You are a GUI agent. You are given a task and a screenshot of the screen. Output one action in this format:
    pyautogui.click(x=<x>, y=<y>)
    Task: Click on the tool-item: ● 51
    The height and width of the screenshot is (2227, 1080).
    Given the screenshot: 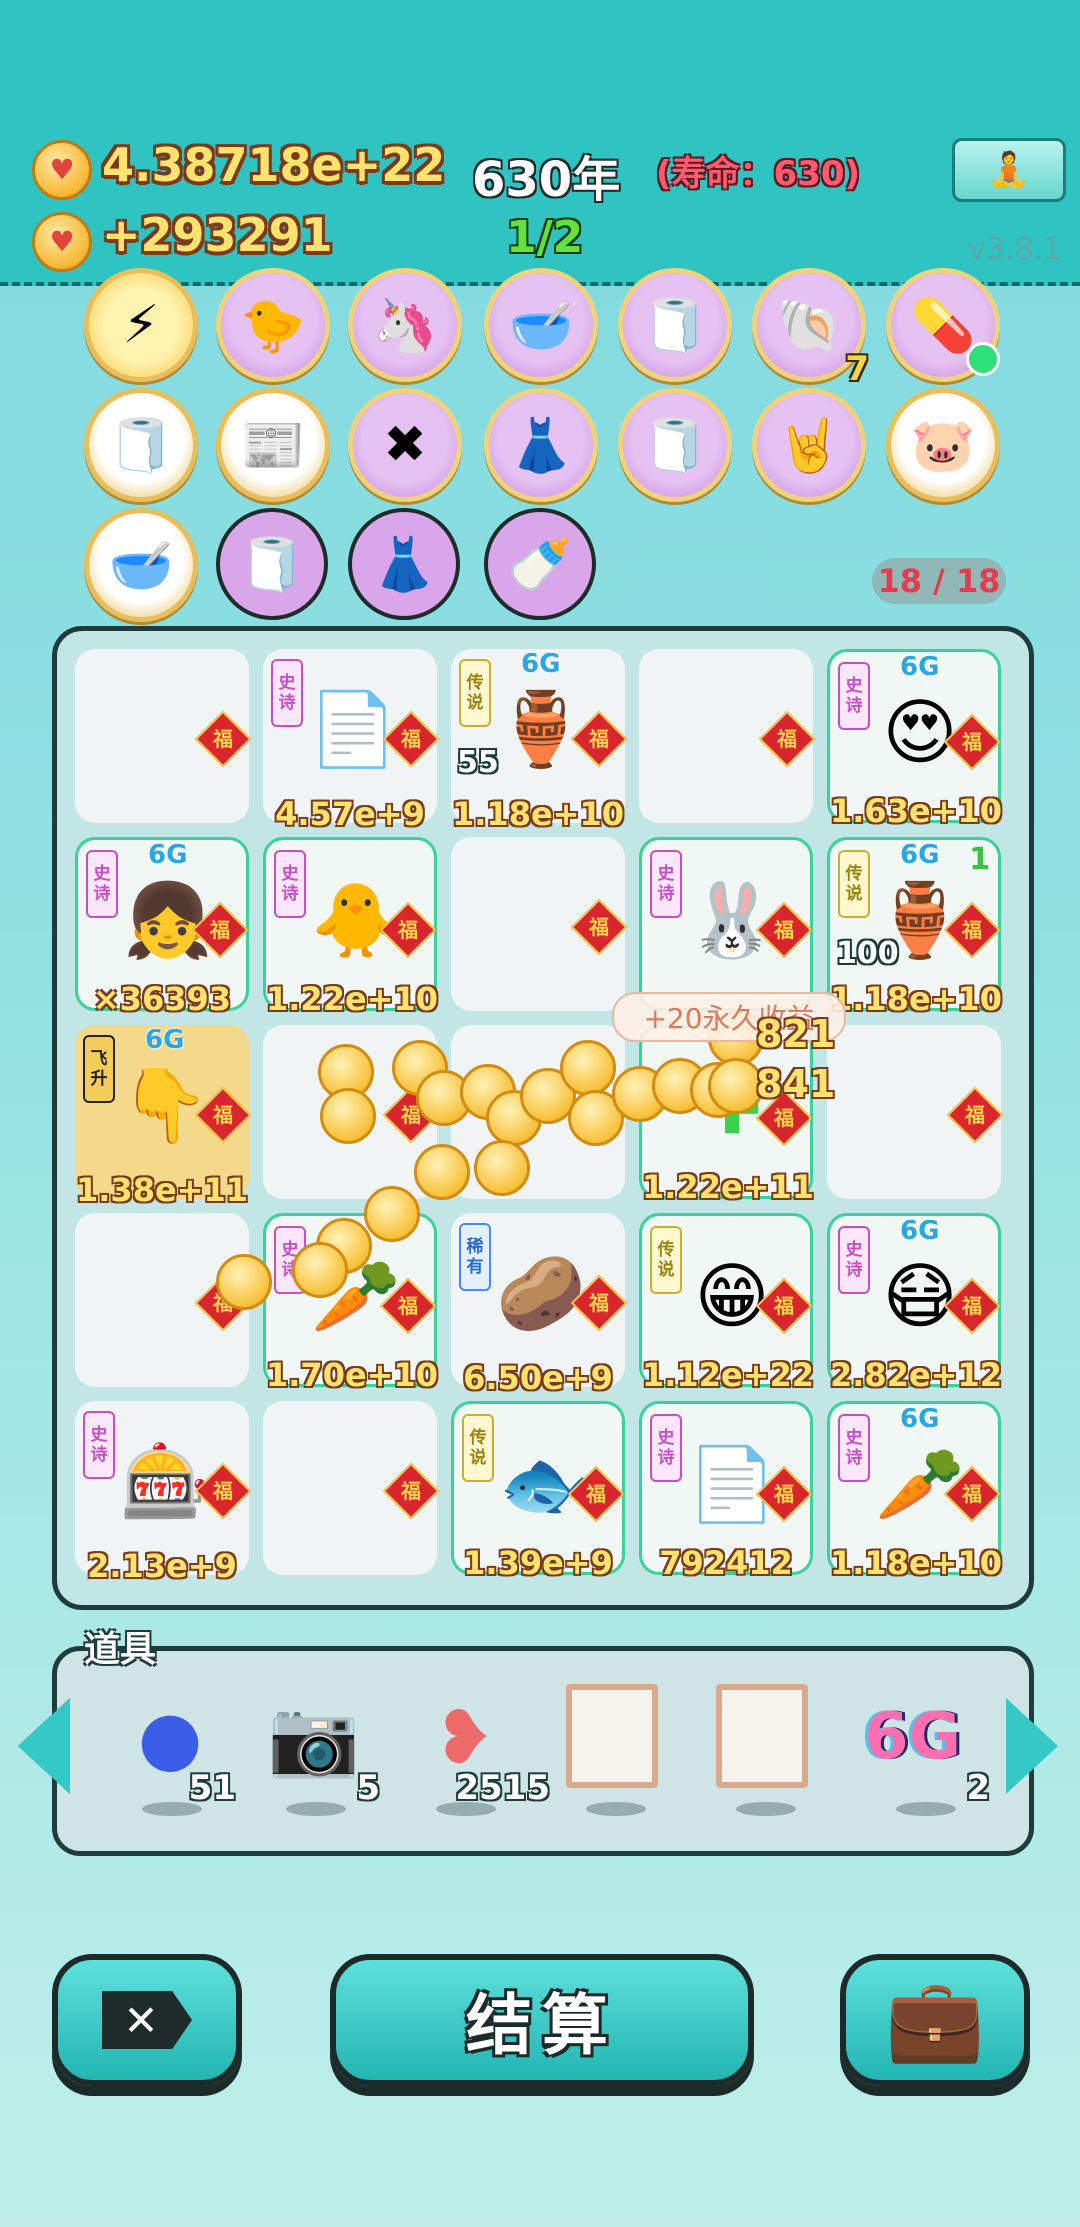 What is the action you would take?
    pyautogui.click(x=173, y=1750)
    